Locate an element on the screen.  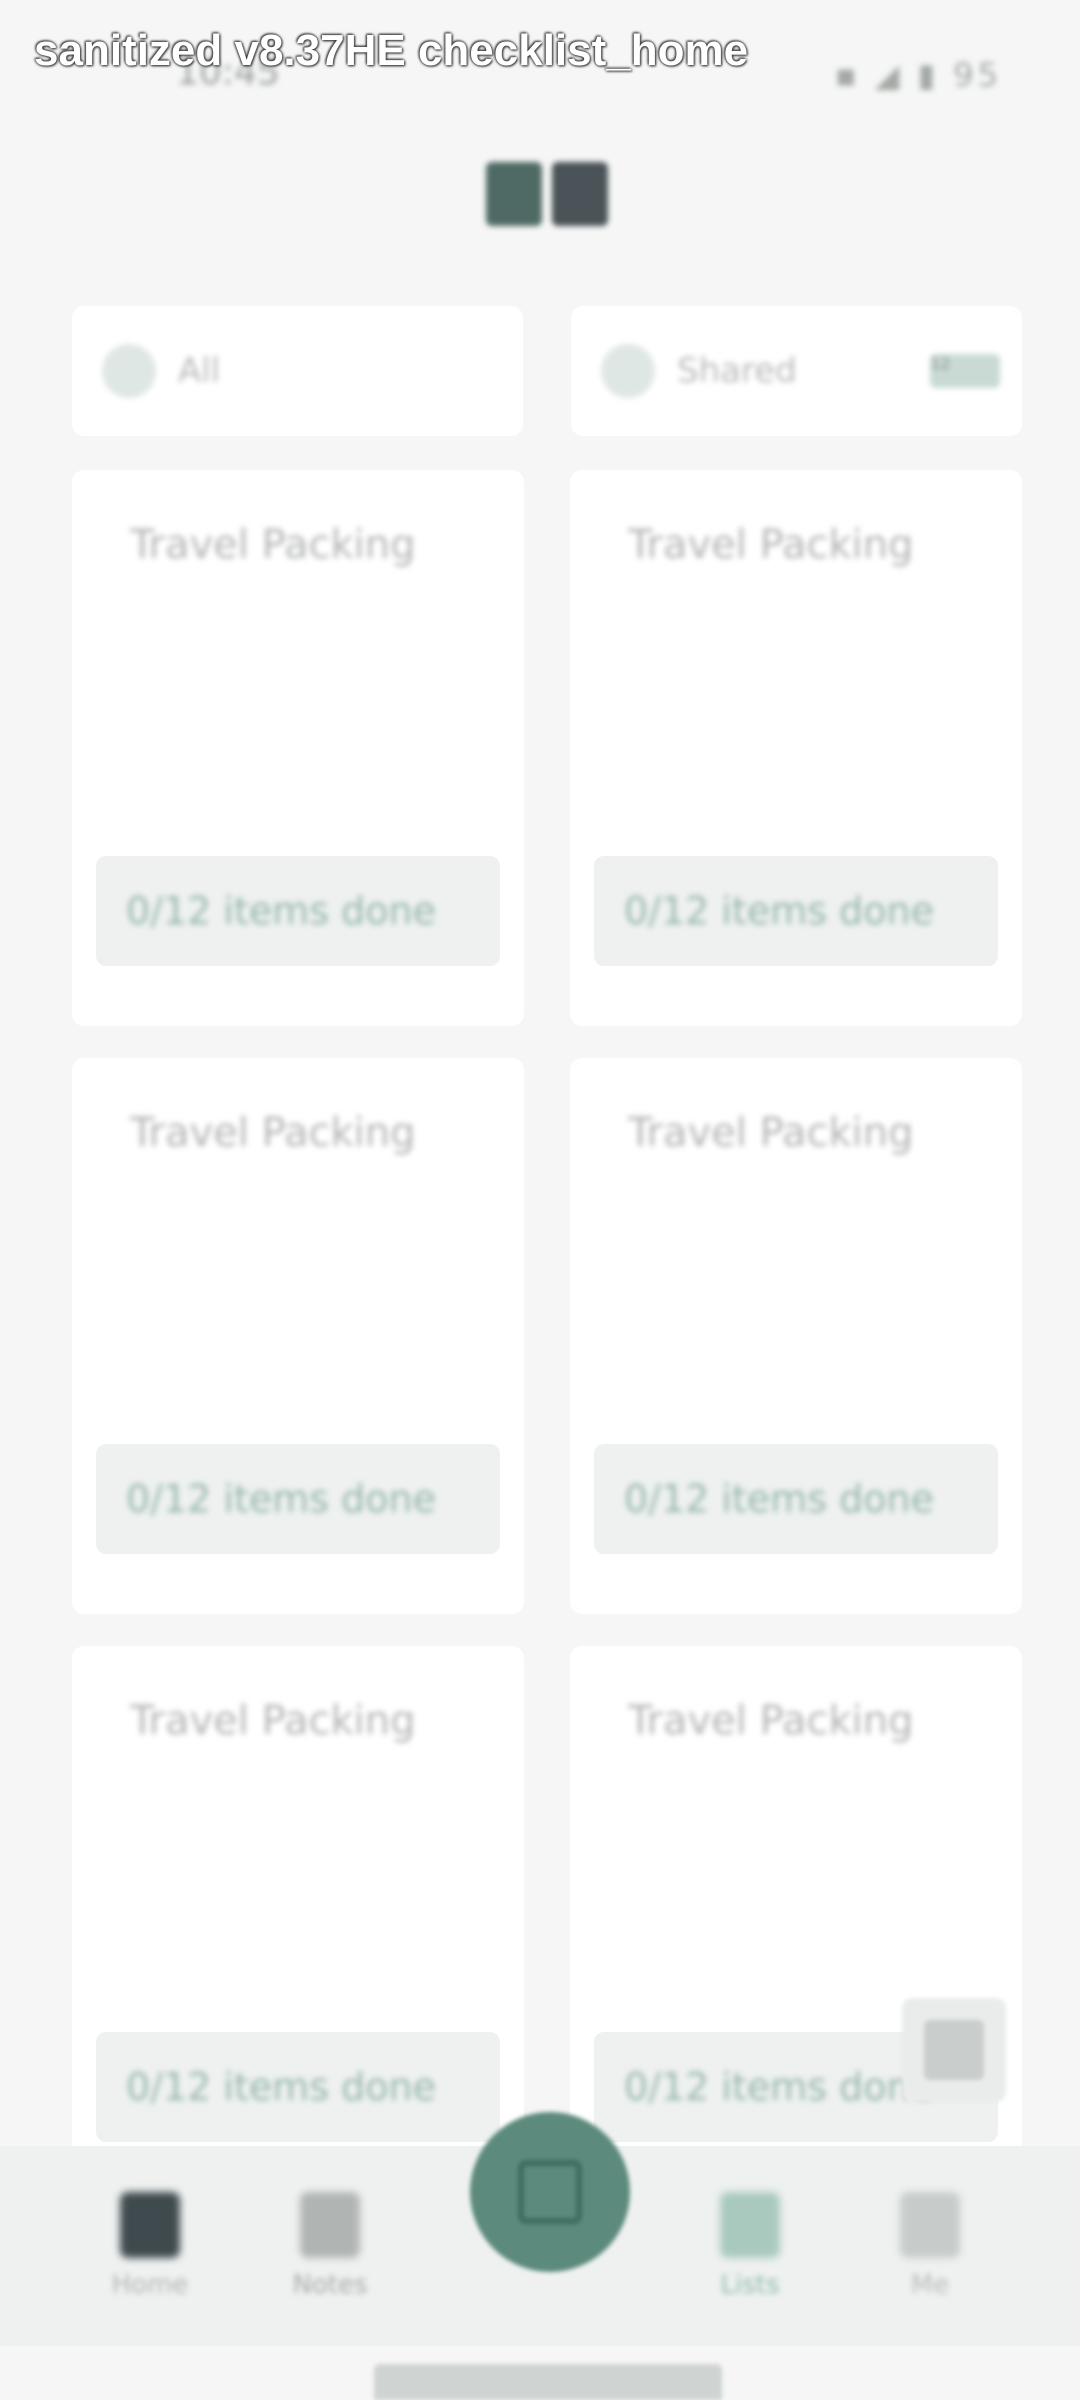
nav-item-me: Me is located at coordinates (930, 2246).